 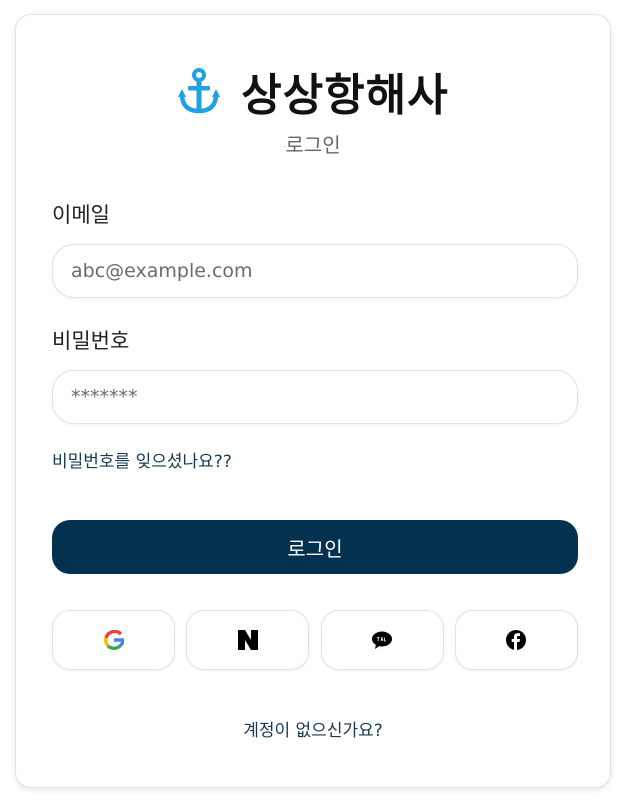 I want to click on facebook-login-button, so click(x=516, y=640).